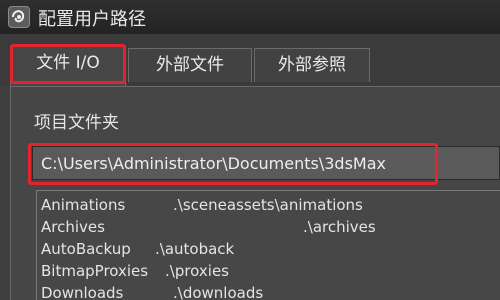 The image size is (500, 300). What do you see at coordinates (95, 271) in the screenshot?
I see `path-name: BitmapProxies` at bounding box center [95, 271].